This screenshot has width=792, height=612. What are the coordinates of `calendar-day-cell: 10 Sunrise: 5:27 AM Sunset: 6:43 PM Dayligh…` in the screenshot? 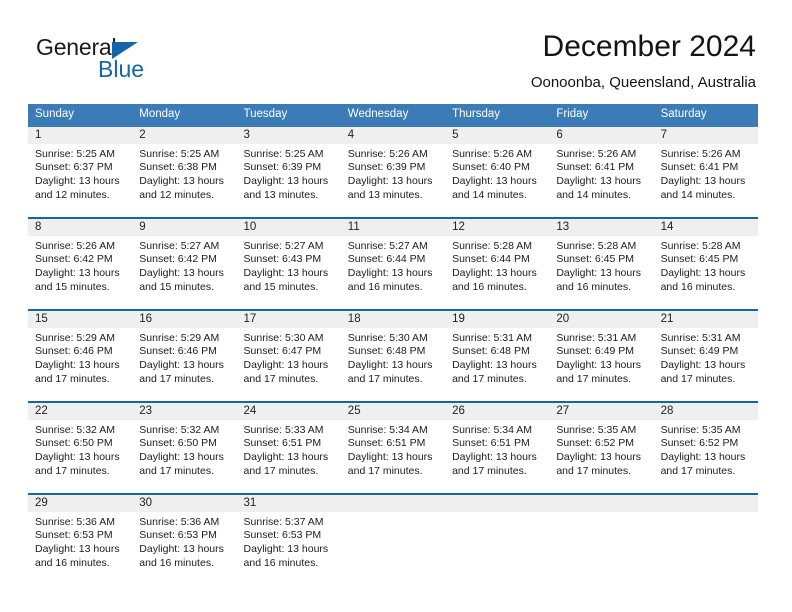 It's located at (288, 260).